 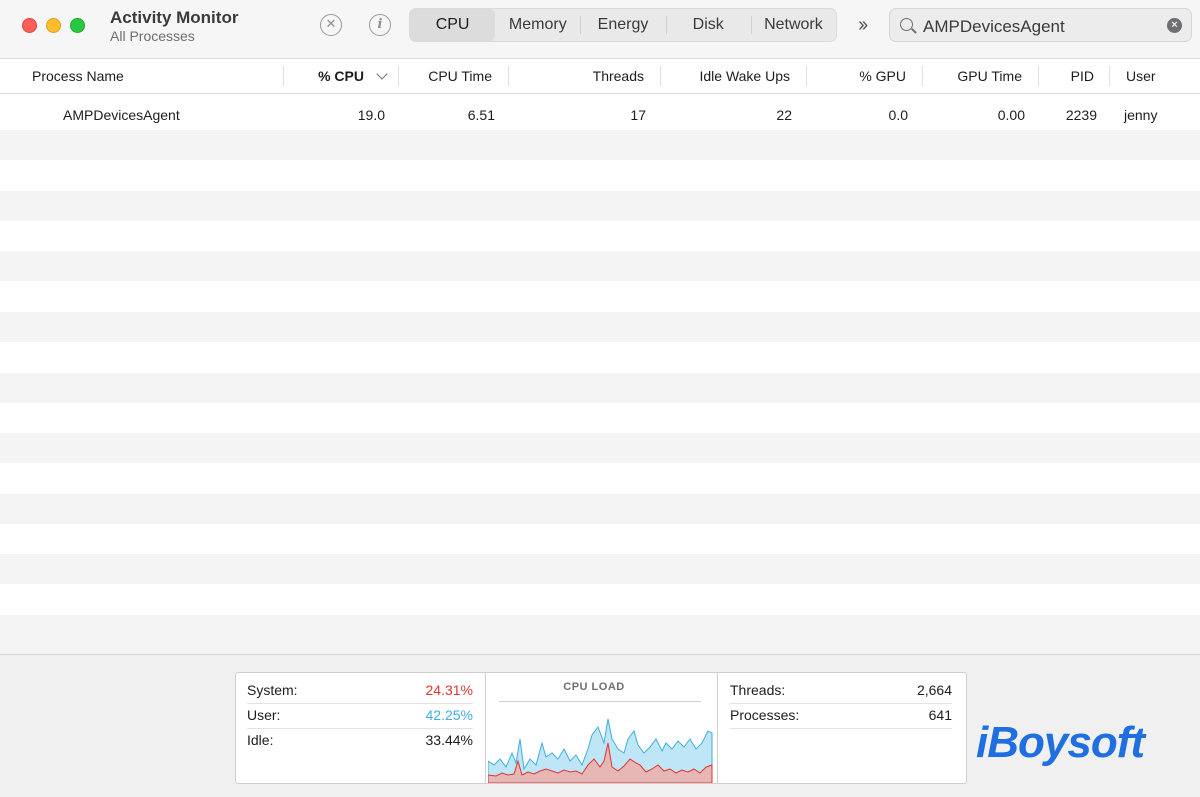 I want to click on system-value: 24.31%, so click(x=449, y=690).